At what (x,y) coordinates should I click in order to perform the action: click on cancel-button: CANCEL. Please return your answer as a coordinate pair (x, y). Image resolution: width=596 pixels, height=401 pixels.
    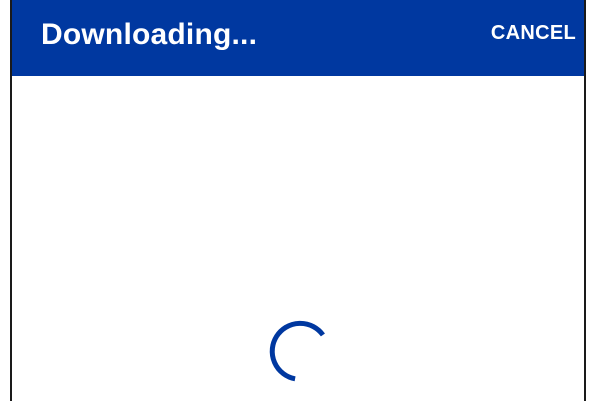
    Looking at the image, I should click on (533, 33).